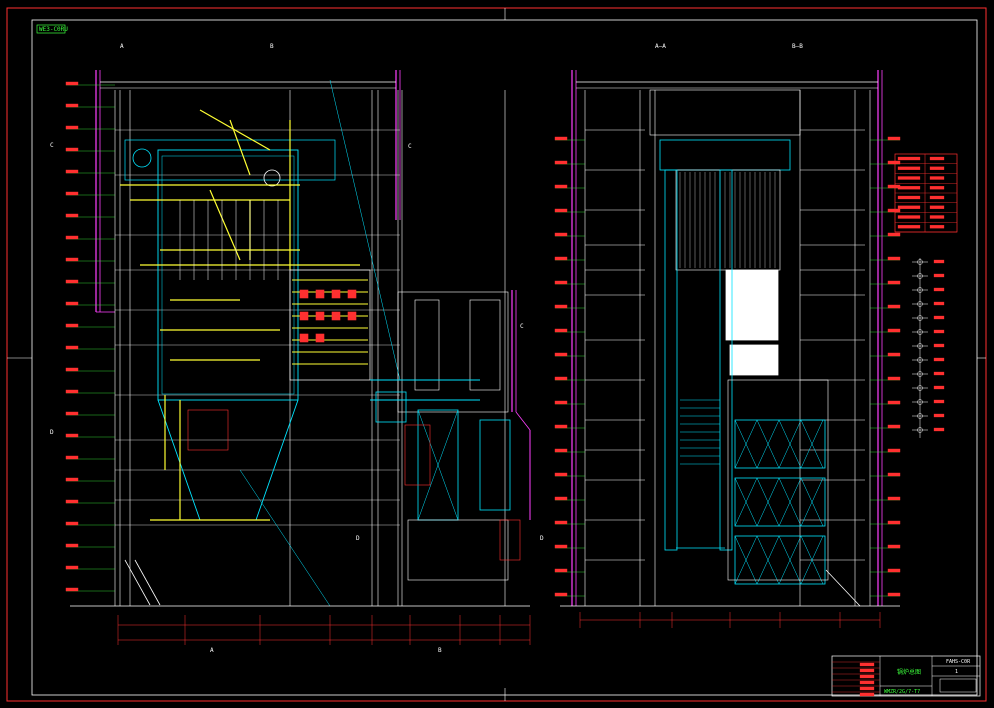 This screenshot has width=994, height=708. Describe the element at coordinates (330, 325) in the screenshot. I see `heat-exchanger-block` at that location.